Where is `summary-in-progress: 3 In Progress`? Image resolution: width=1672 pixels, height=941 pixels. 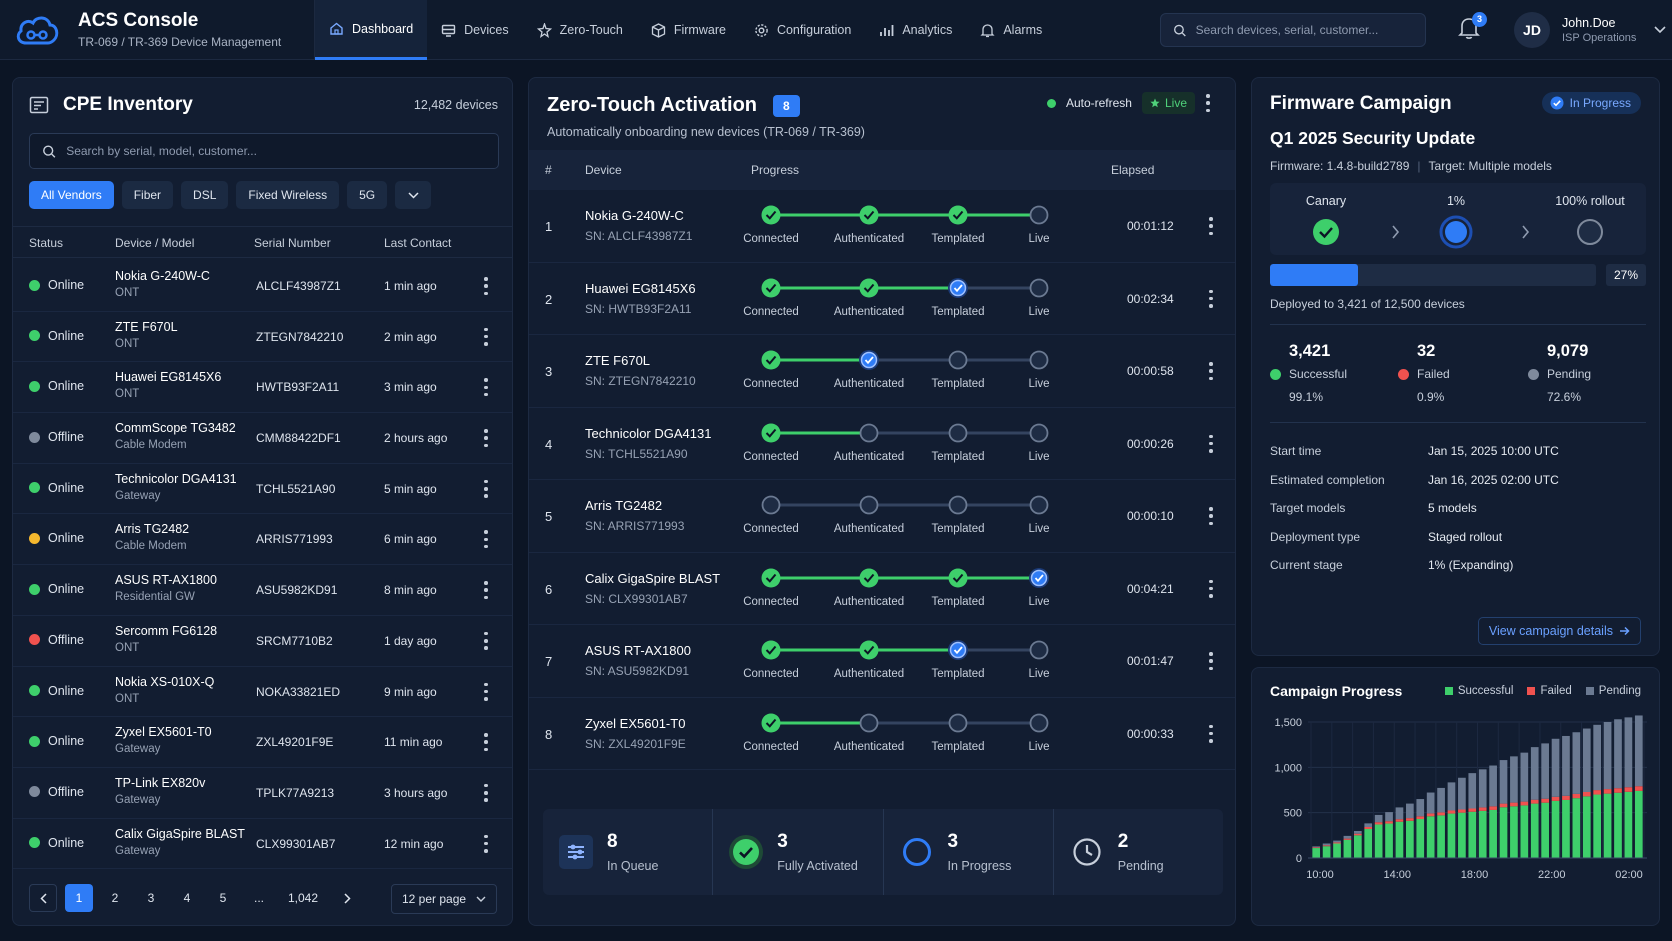
summary-in-progress: 3 In Progress is located at coordinates (969, 852).